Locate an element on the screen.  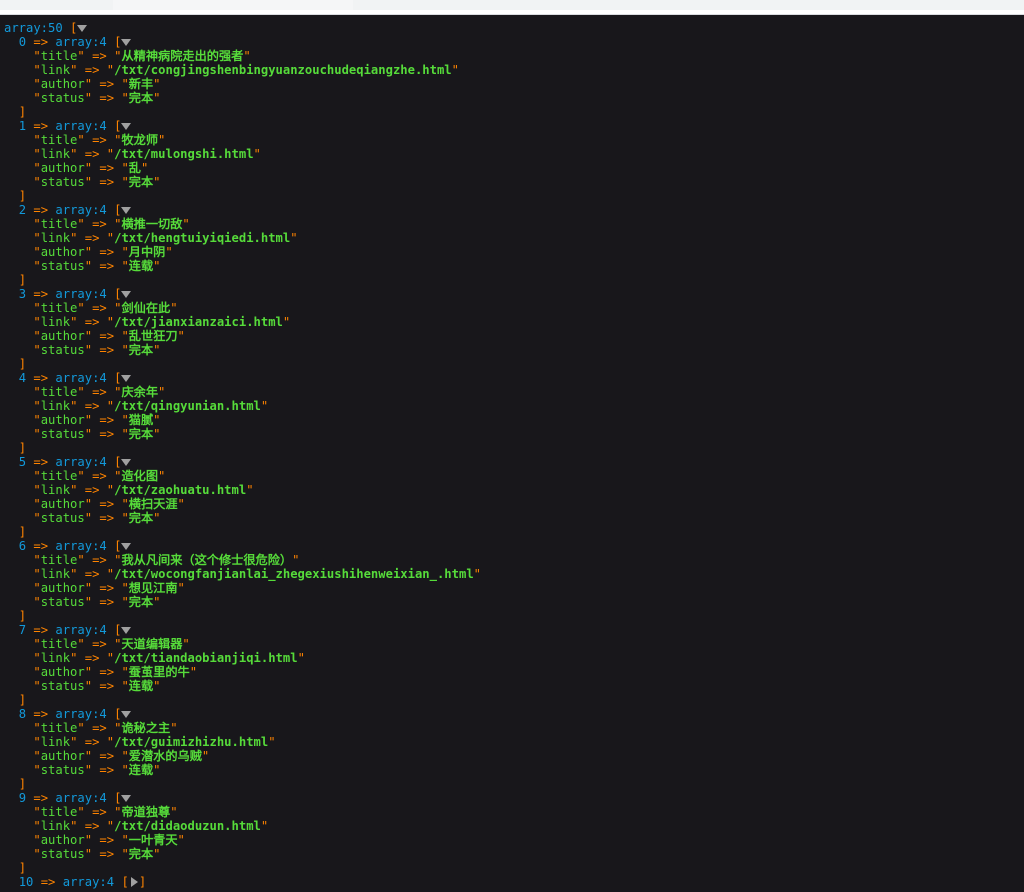
field-value-author: 一叶青天 is located at coordinates (153, 840).